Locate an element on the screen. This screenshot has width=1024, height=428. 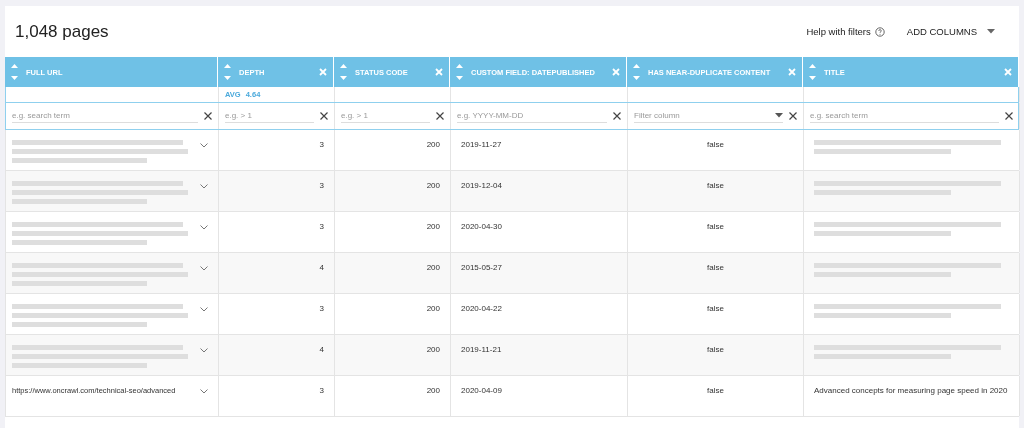
date-value: 2015-05-27 is located at coordinates (481, 267).